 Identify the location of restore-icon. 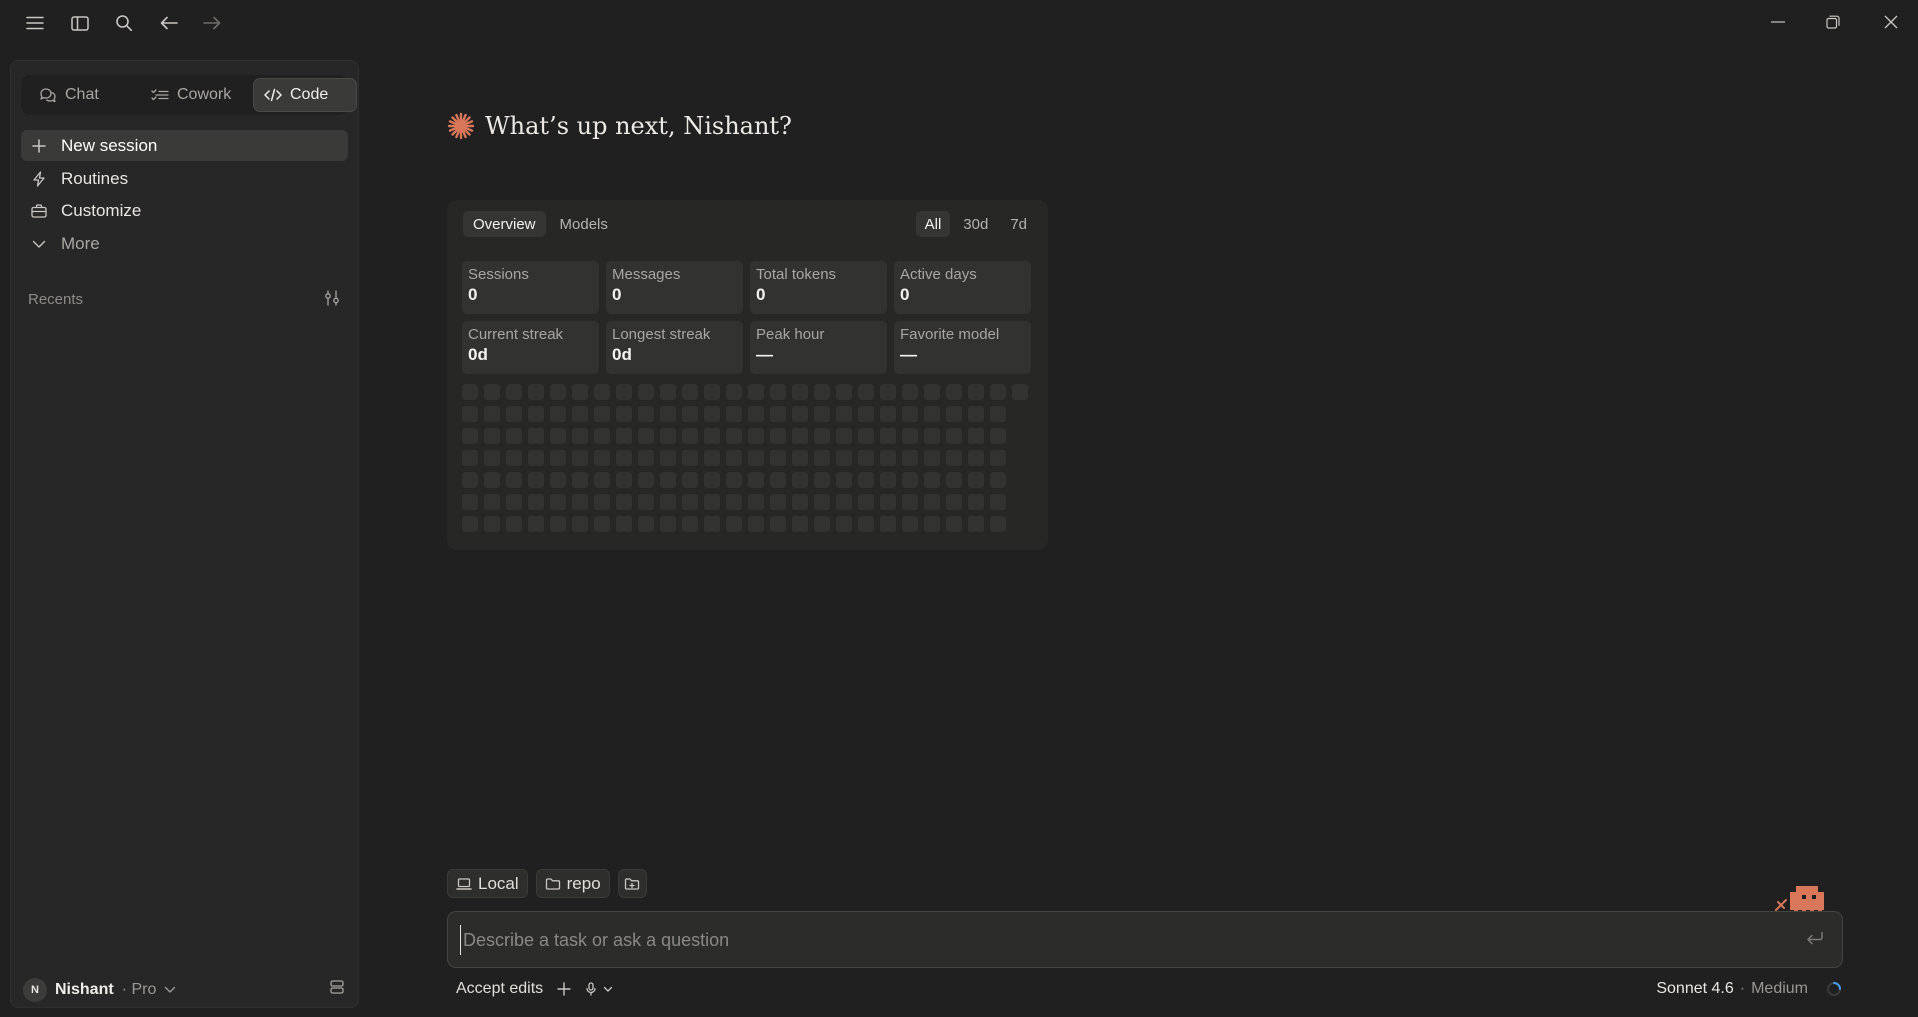
(1833, 22).